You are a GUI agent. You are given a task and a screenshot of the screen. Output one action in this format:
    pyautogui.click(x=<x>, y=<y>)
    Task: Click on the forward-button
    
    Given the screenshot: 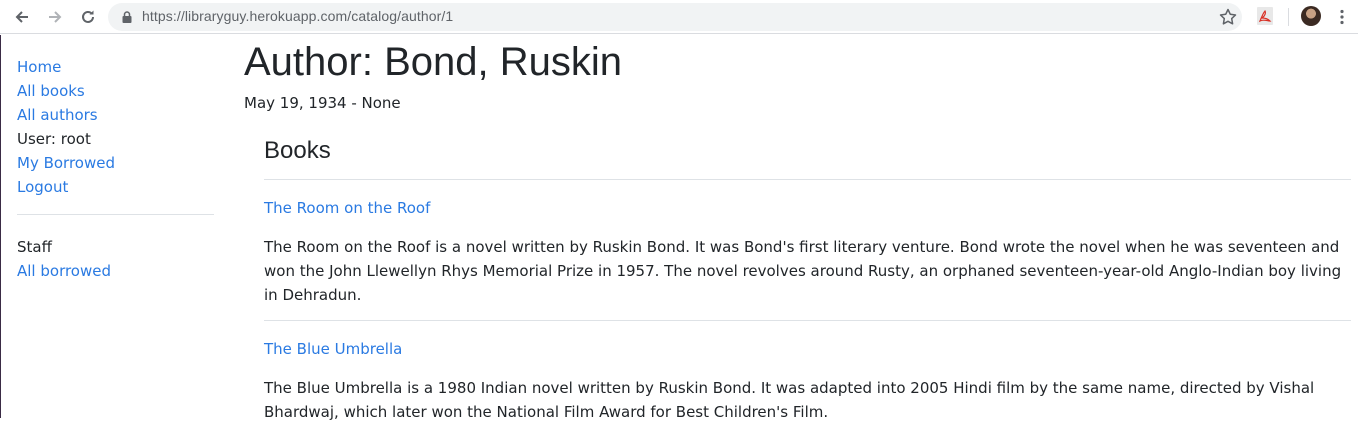 What is the action you would take?
    pyautogui.click(x=55, y=17)
    